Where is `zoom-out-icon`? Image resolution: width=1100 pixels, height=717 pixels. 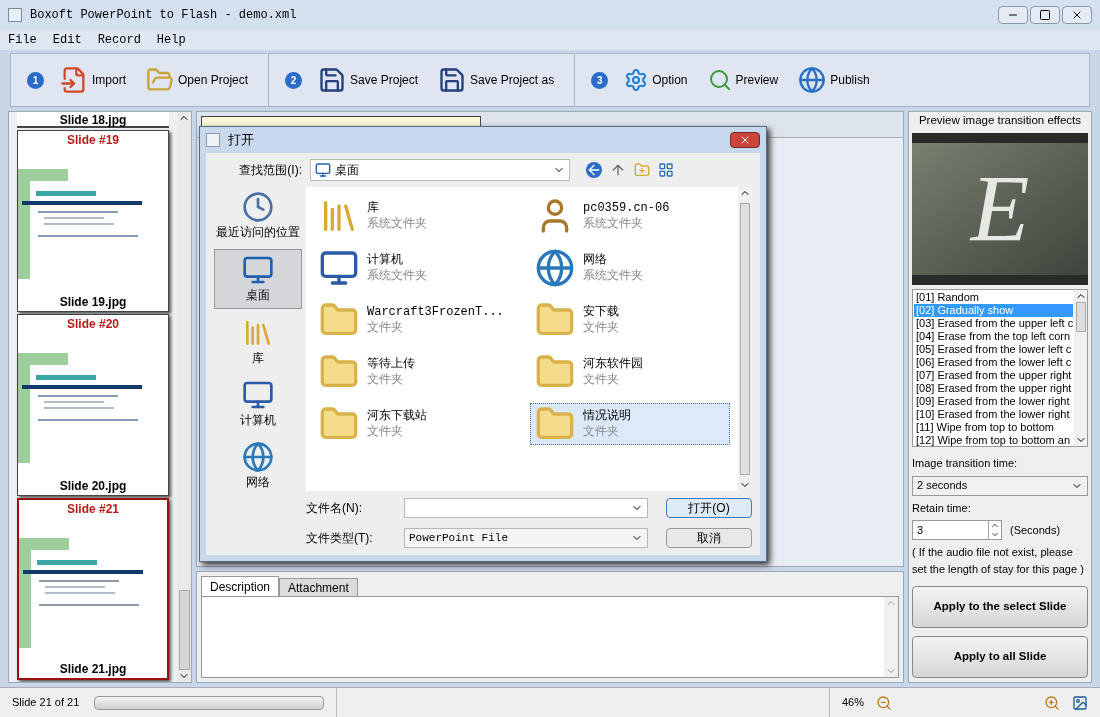
zoom-out-icon is located at coordinates (884, 702).